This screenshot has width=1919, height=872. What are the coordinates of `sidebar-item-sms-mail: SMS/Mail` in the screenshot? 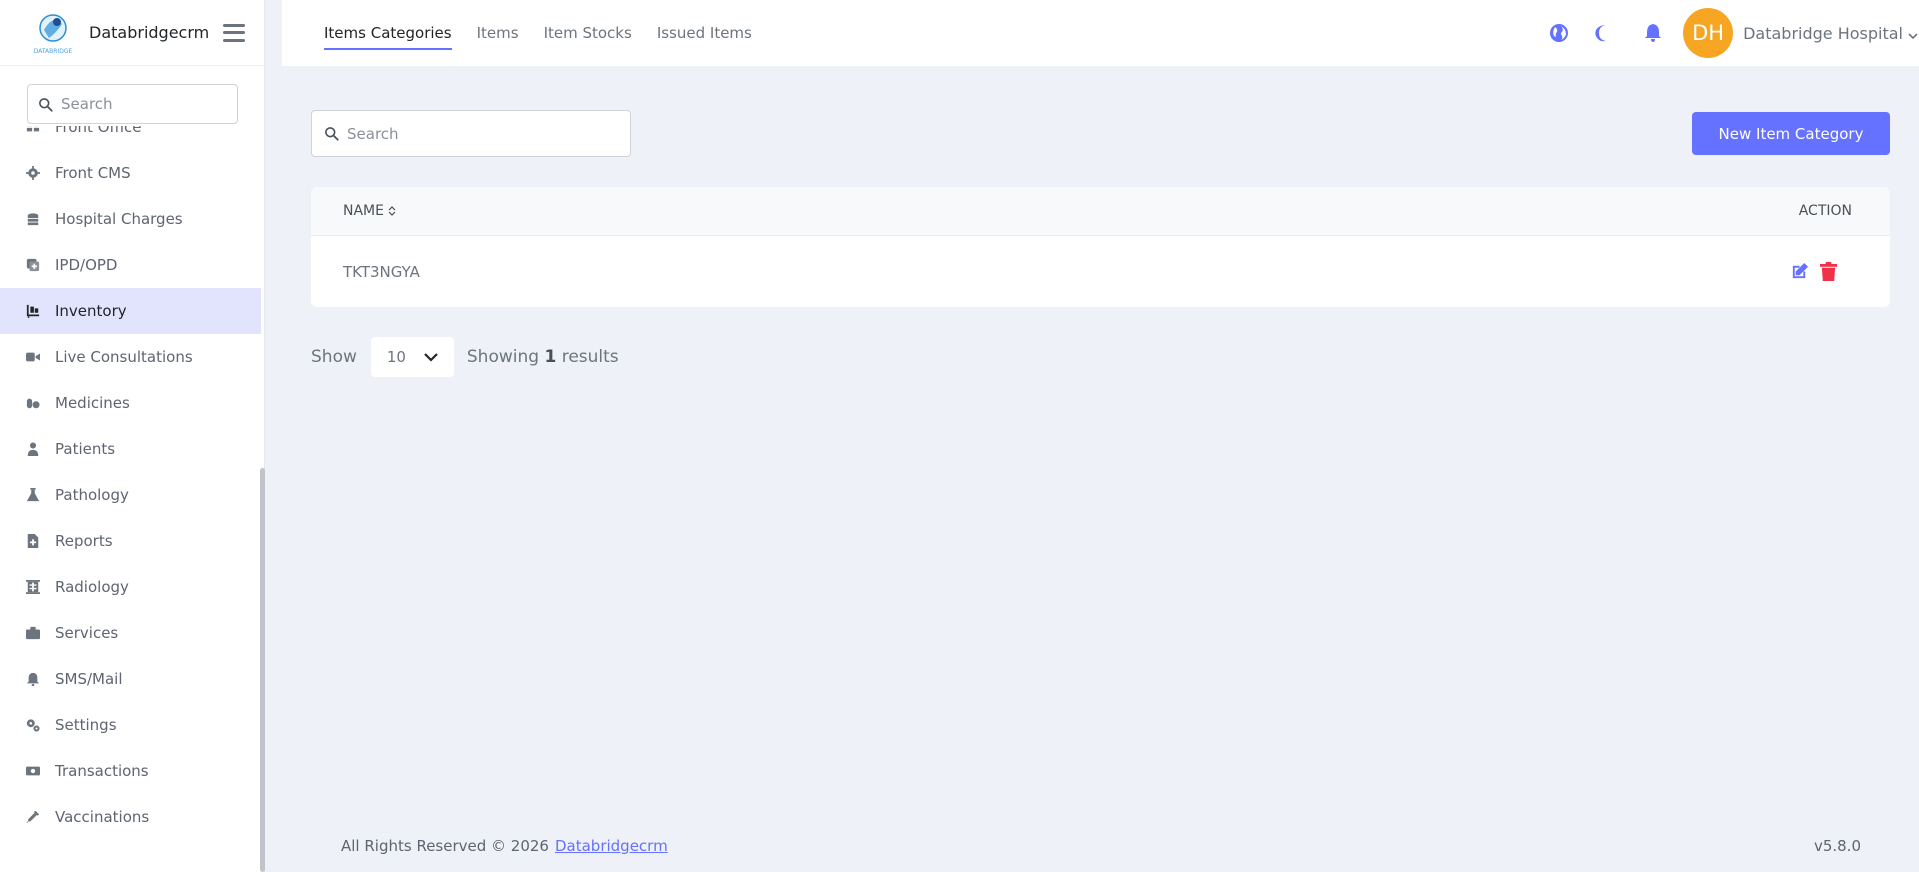 It's located at (130, 679).